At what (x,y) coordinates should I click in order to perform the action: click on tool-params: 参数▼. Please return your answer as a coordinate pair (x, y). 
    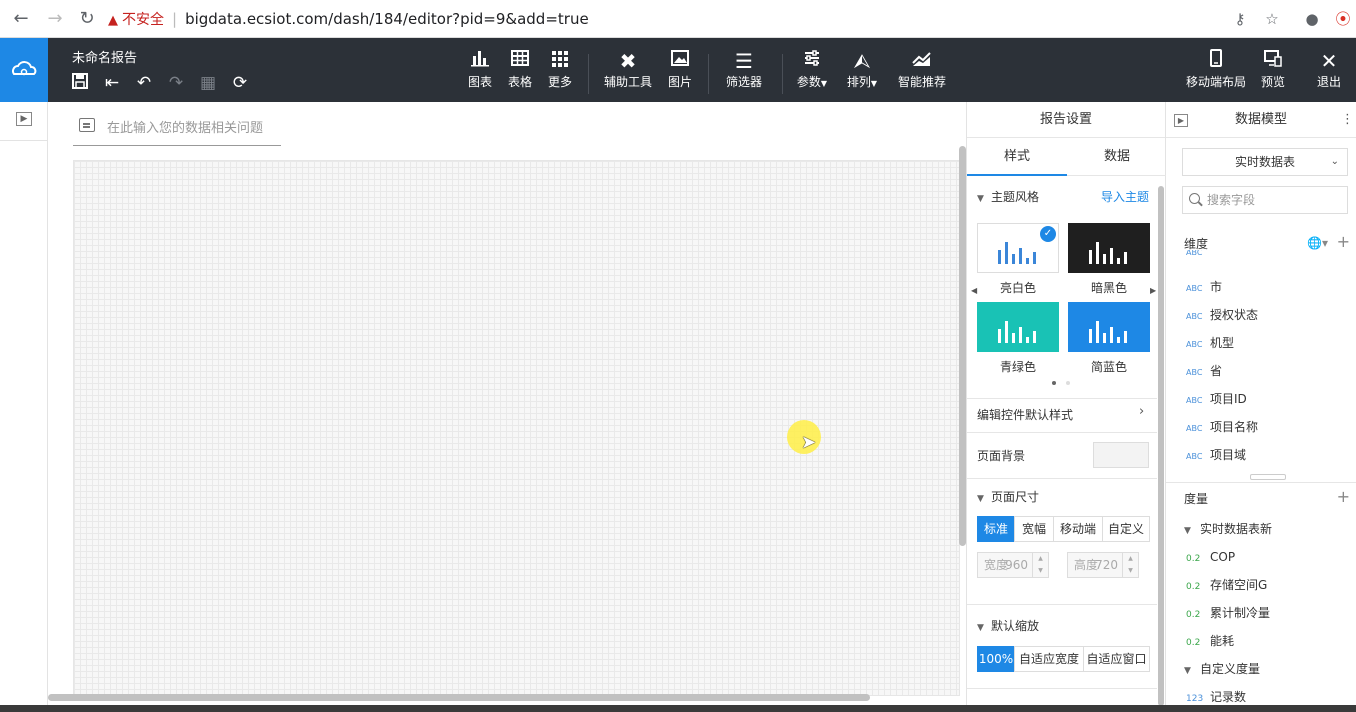
    Looking at the image, I should click on (812, 73).